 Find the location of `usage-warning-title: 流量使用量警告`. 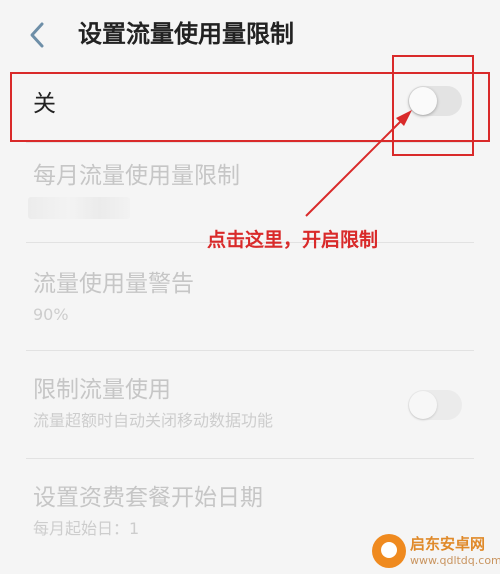

usage-warning-title: 流量使用量警告 is located at coordinates (113, 284).